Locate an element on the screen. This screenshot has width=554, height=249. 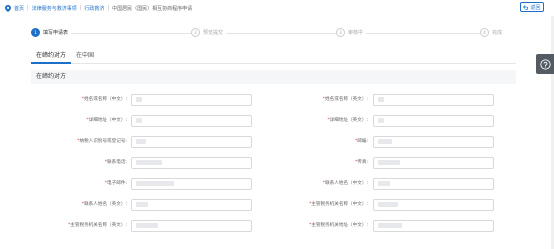
progress-steps: 1 填写申请表 2 预览提交 3 审核中 4 完成 is located at coordinates (268, 34).